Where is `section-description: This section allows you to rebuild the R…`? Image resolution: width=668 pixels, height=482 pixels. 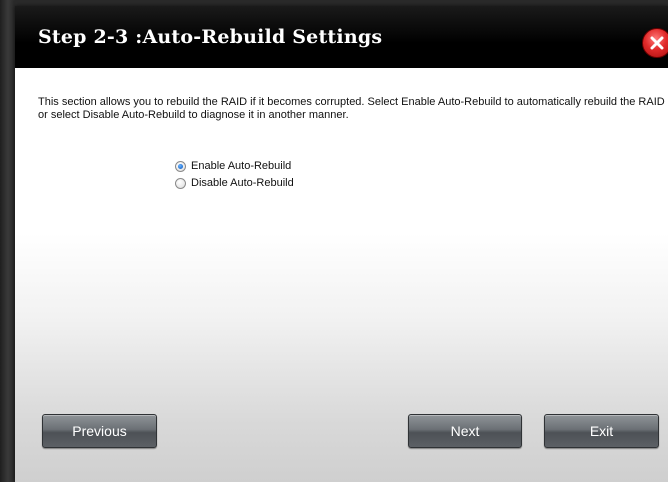
section-description: This section allows you to rebuild the R… is located at coordinates (351, 108).